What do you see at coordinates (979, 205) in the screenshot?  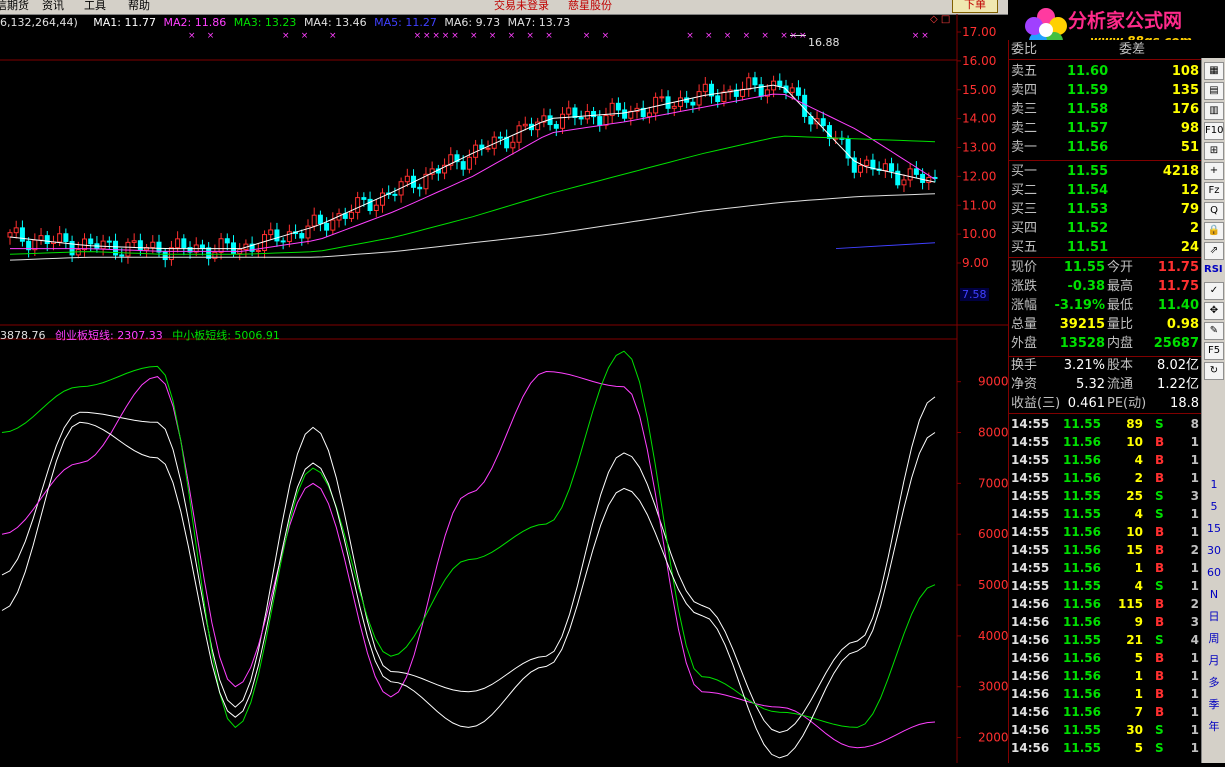 I see `price-tick-label: 11.00` at bounding box center [979, 205].